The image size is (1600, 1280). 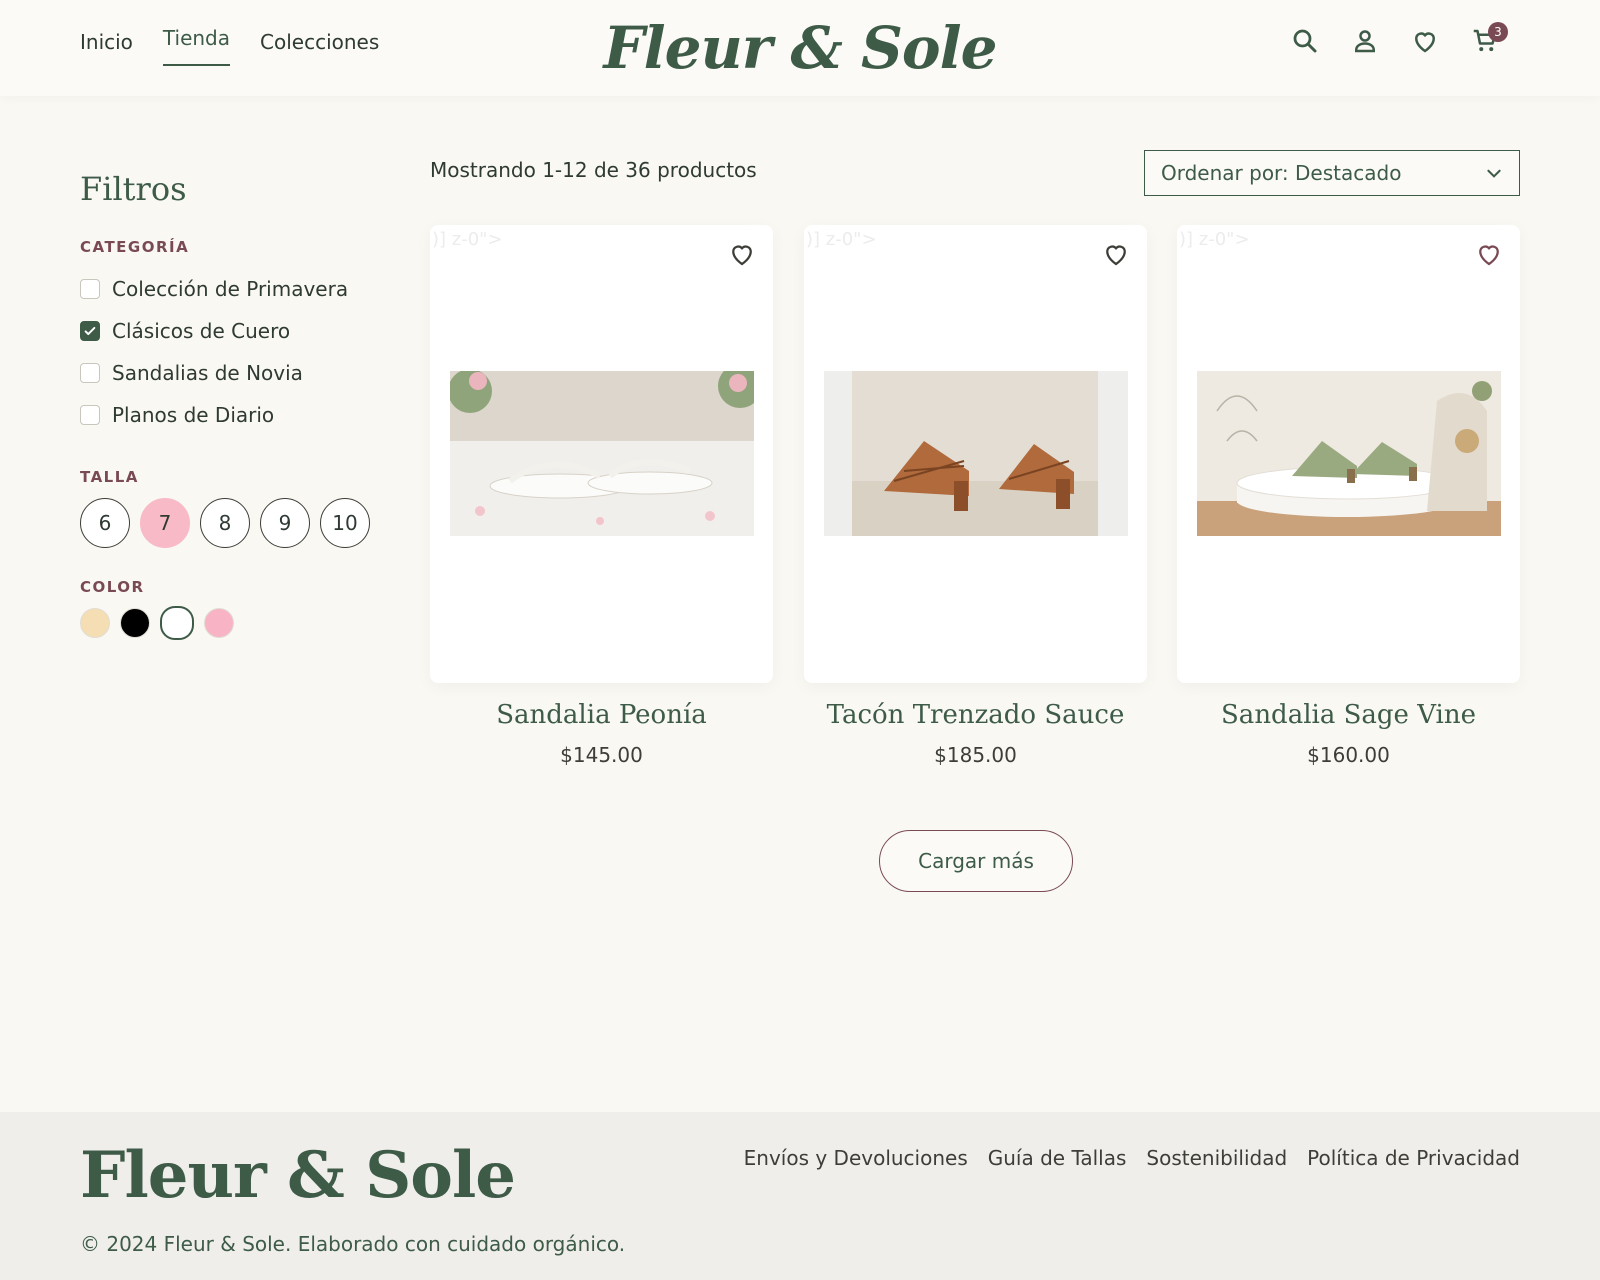 I want to click on size-9-button: 9, so click(x=285, y=523).